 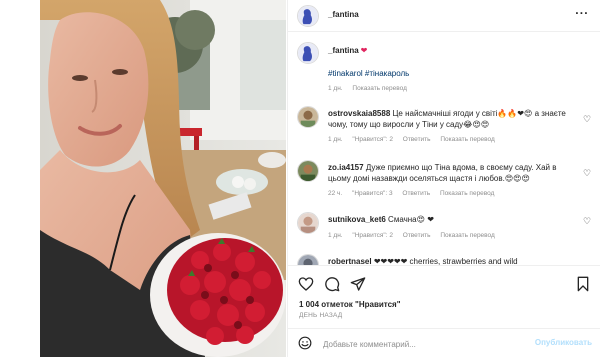 What do you see at coordinates (346, 167) in the screenshot?
I see `comment-username: zo.ia4157` at bounding box center [346, 167].